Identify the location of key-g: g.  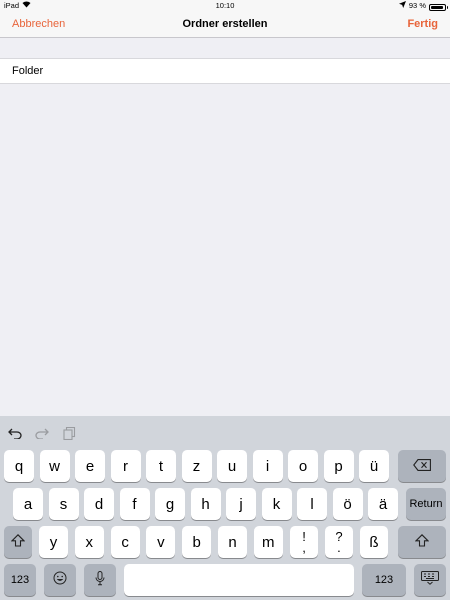
(170, 504).